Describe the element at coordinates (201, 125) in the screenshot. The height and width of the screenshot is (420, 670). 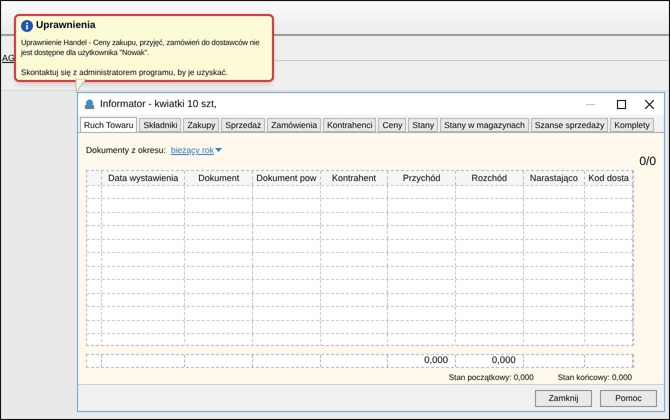
I see `tab: Zakupy` at that location.